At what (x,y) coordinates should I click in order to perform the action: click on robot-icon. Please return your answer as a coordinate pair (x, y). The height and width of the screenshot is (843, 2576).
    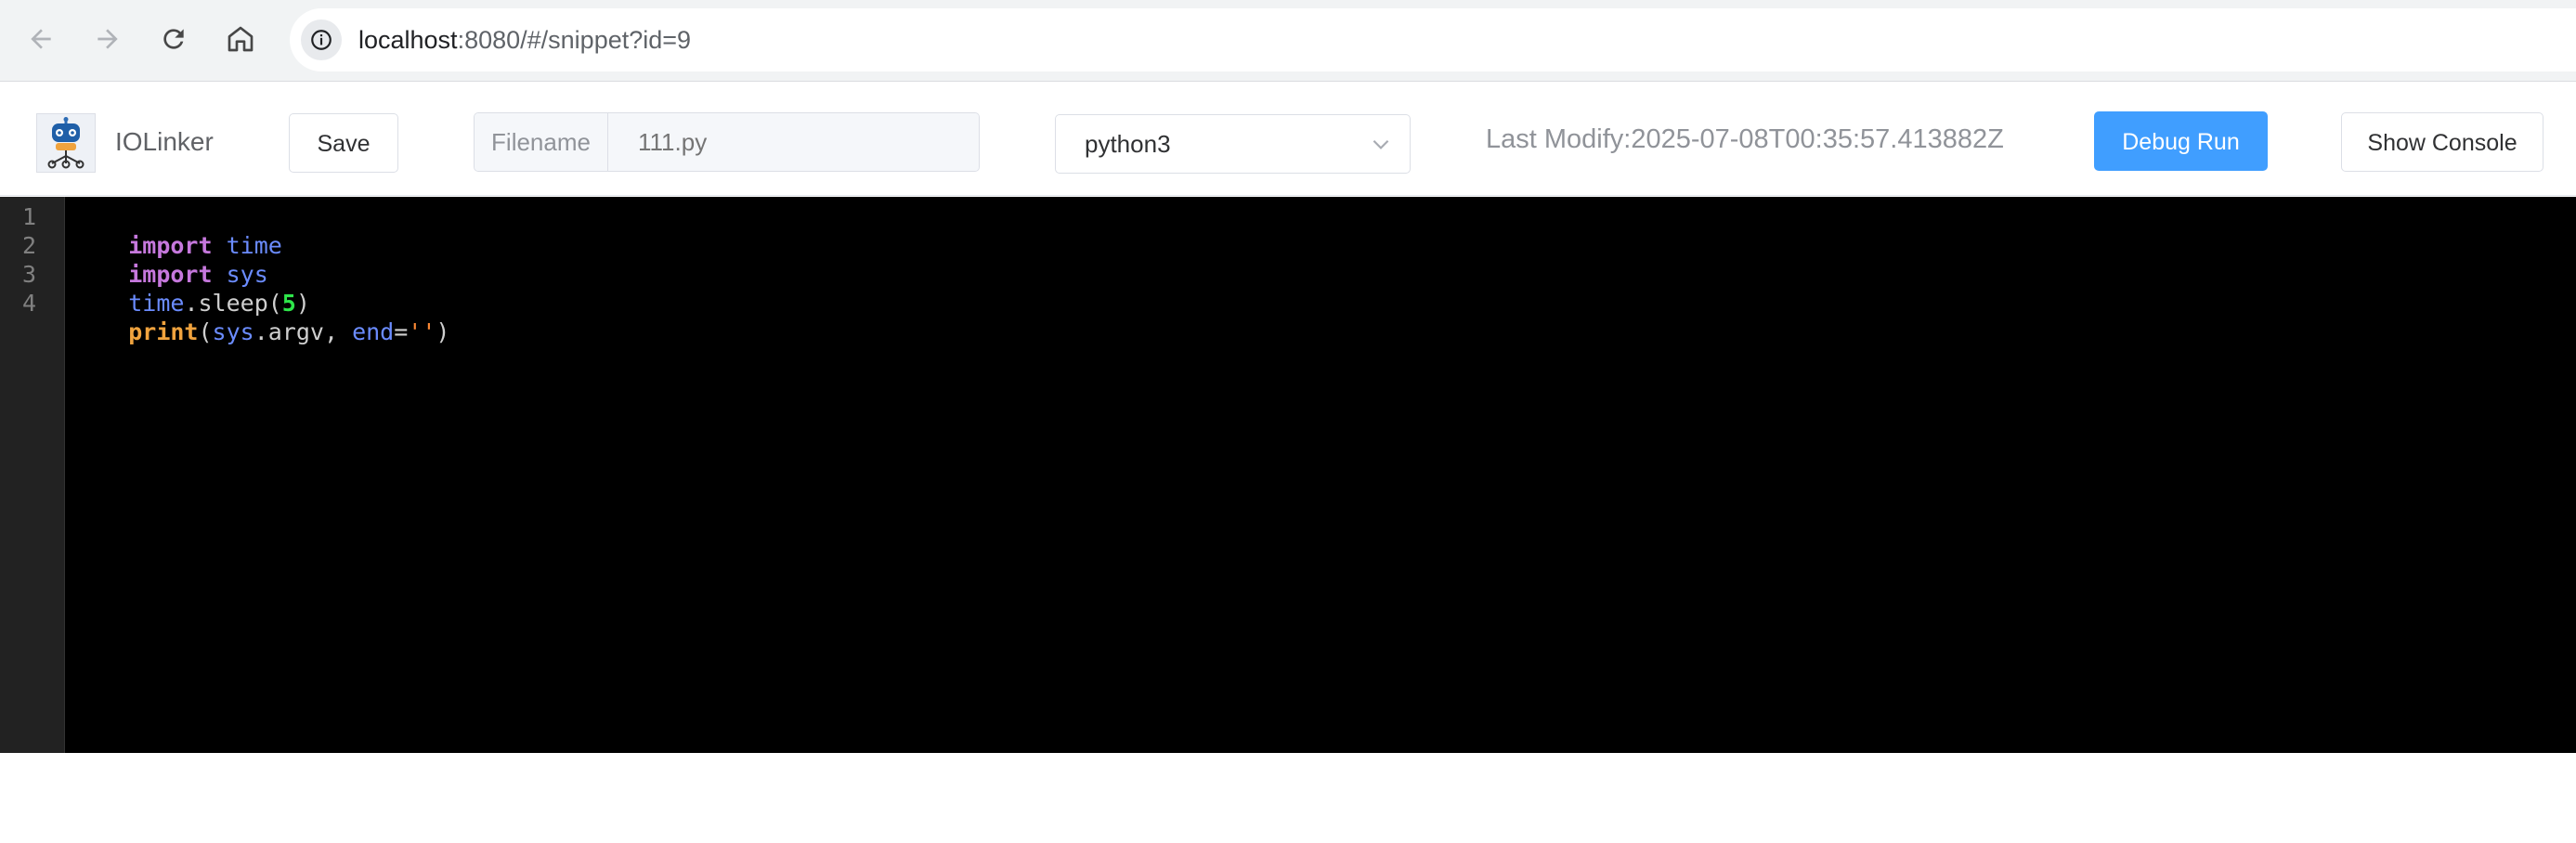
    Looking at the image, I should click on (66, 143).